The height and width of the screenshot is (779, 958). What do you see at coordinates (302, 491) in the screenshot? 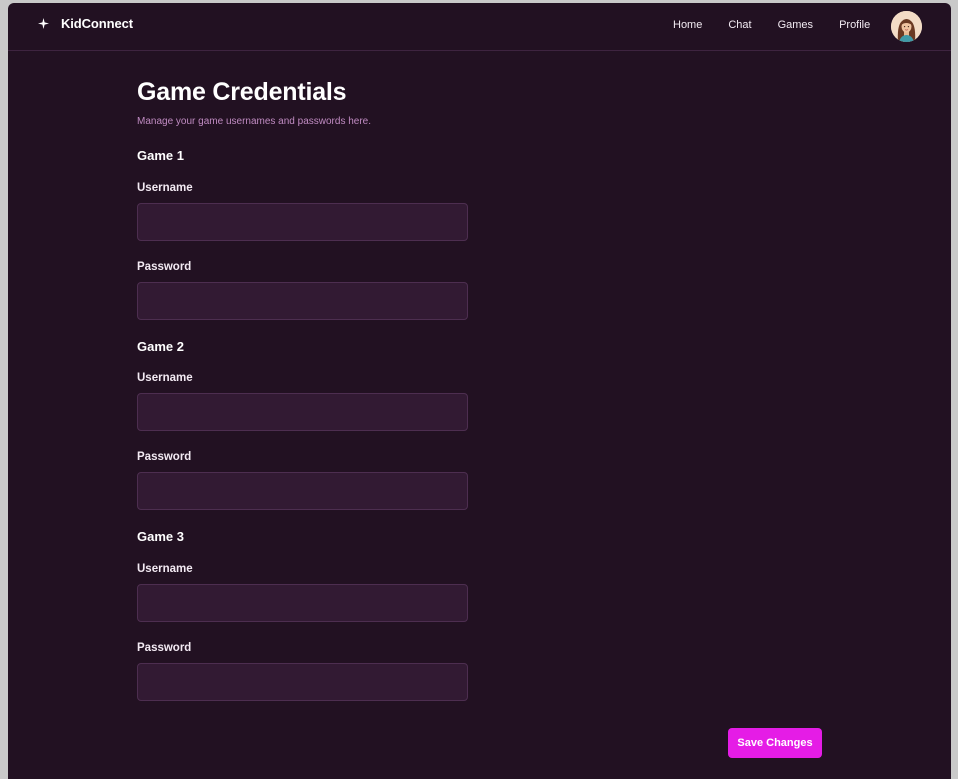
I see `game-2-password-input` at bounding box center [302, 491].